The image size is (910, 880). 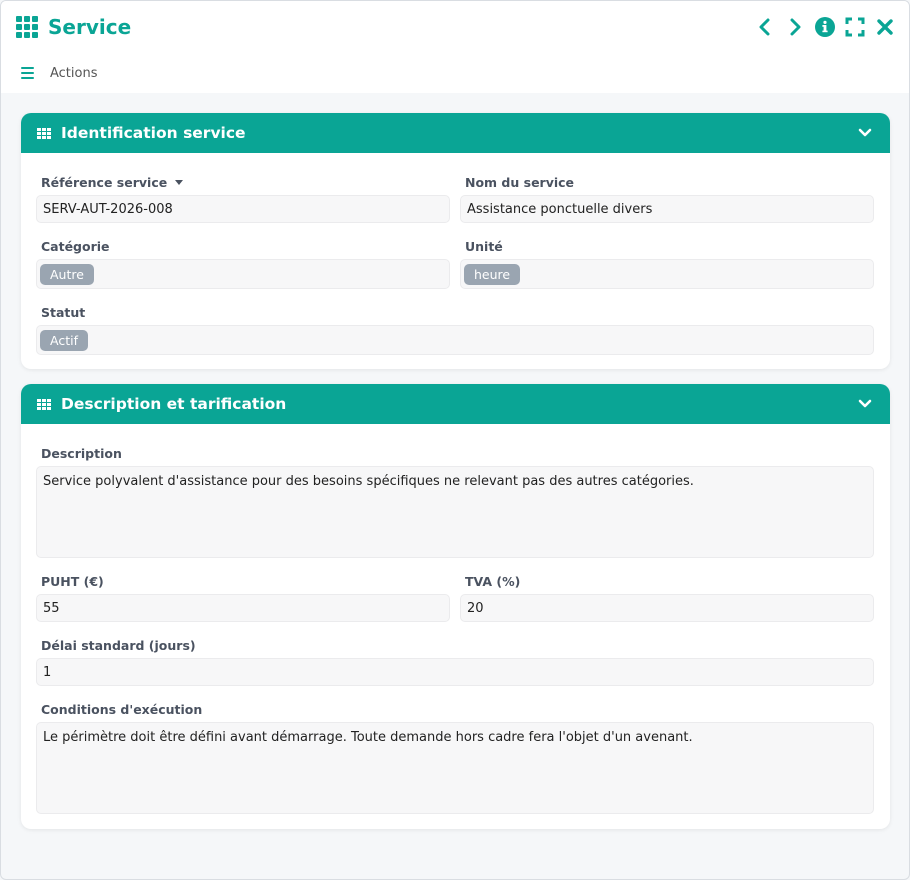 What do you see at coordinates (243, 608) in the screenshot?
I see `puht-field: 55` at bounding box center [243, 608].